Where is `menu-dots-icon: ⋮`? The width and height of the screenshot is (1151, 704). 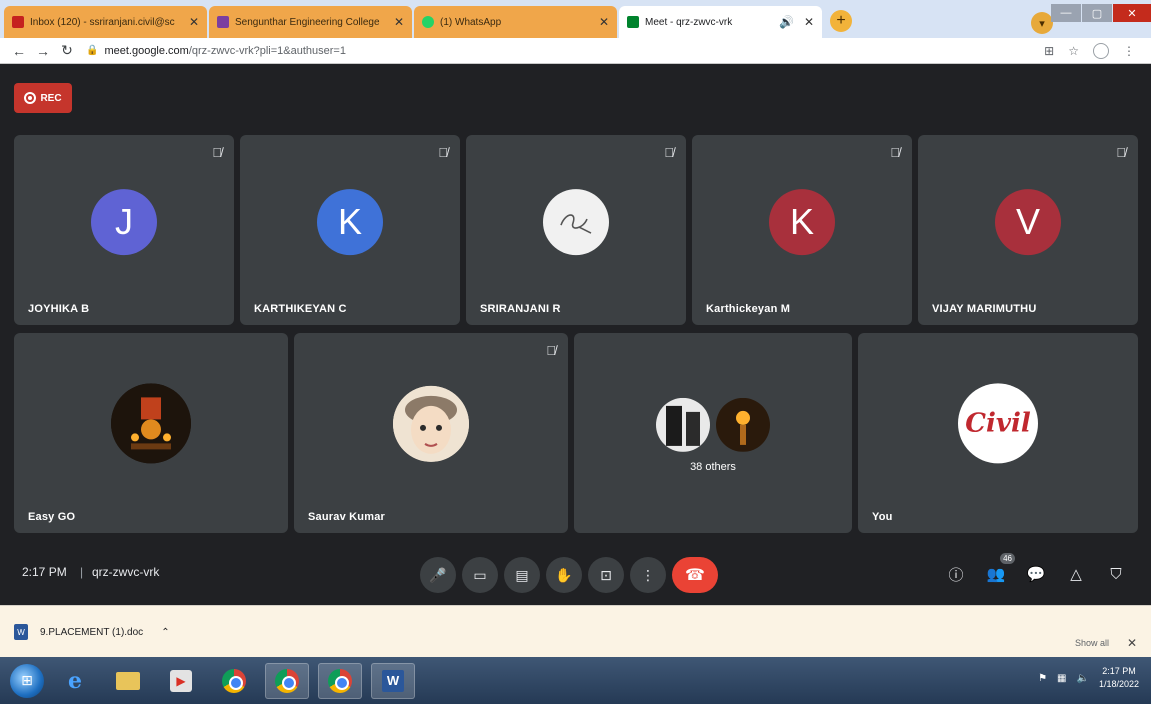
menu-dots-icon: ⋮ is located at coordinates (1129, 51).